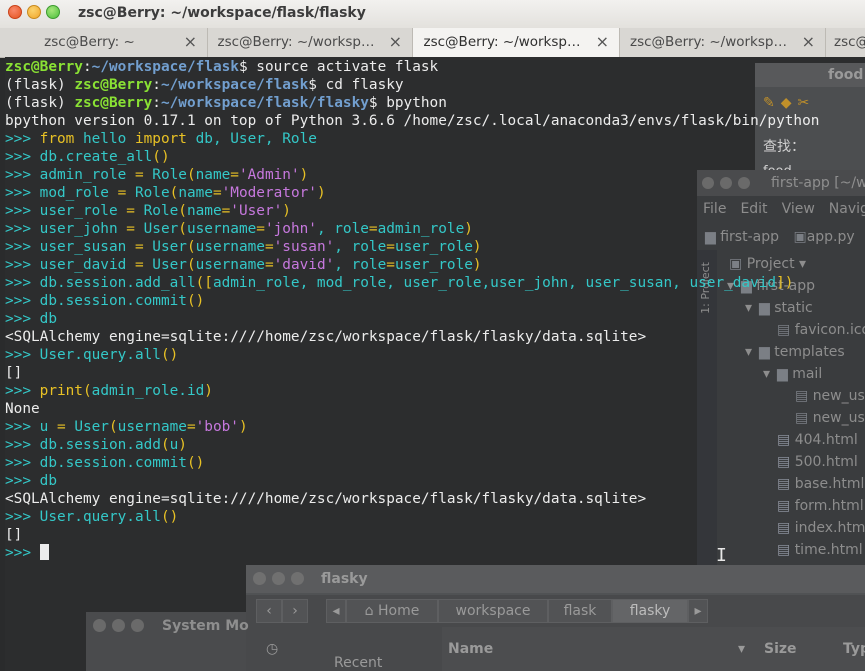 Image resolution: width=865 pixels, height=671 pixels. What do you see at coordinates (412, 157) in the screenshot?
I see `terminal-line: >>> db.create_all()` at bounding box center [412, 157].